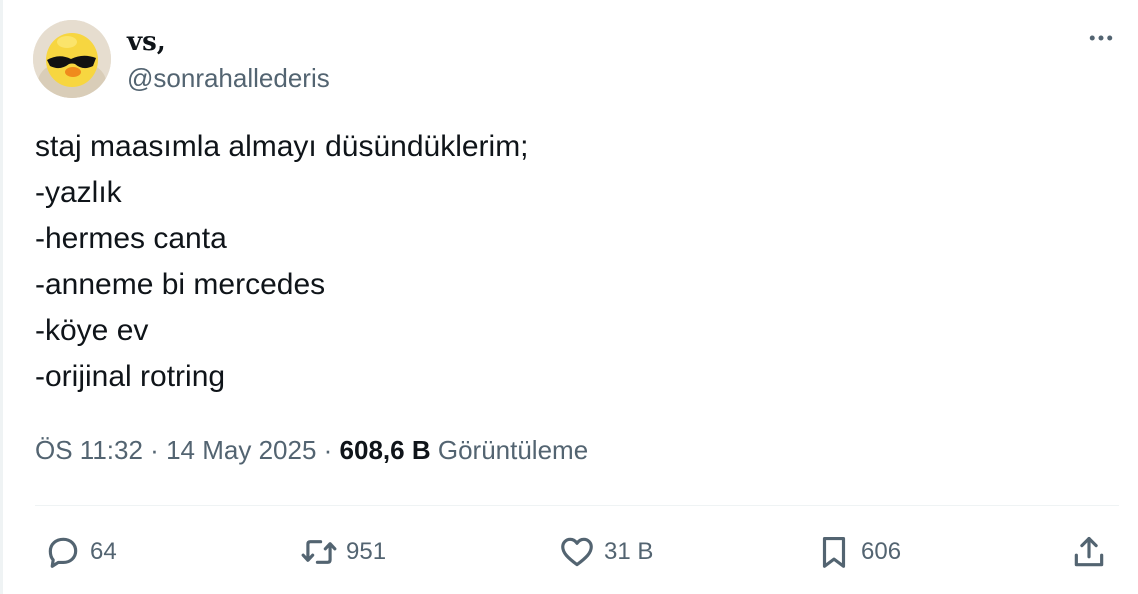 This screenshot has height=594, width=1138. What do you see at coordinates (577, 552) in the screenshot?
I see `heart-icon` at bounding box center [577, 552].